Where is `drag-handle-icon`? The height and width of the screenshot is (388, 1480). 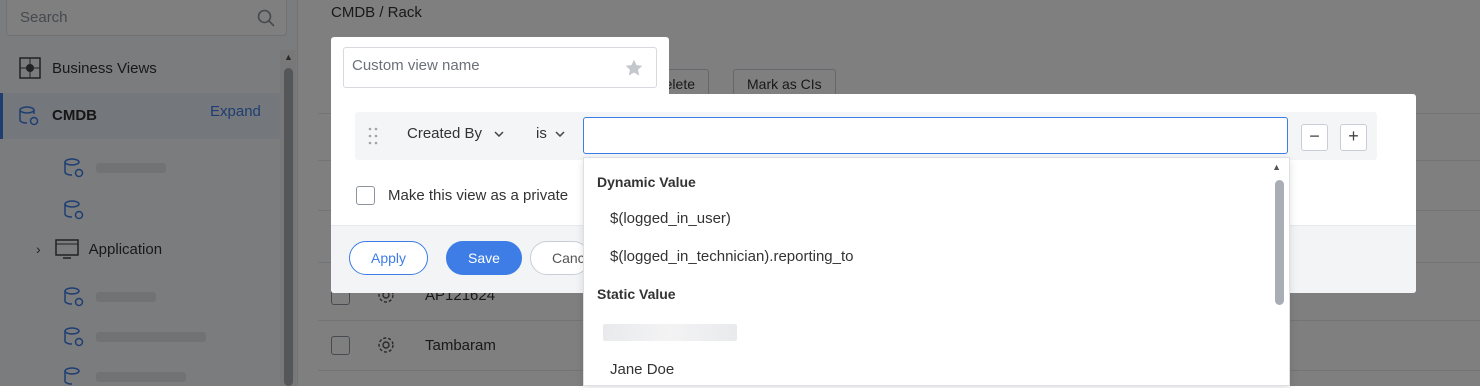
drag-handle-icon is located at coordinates (373, 136).